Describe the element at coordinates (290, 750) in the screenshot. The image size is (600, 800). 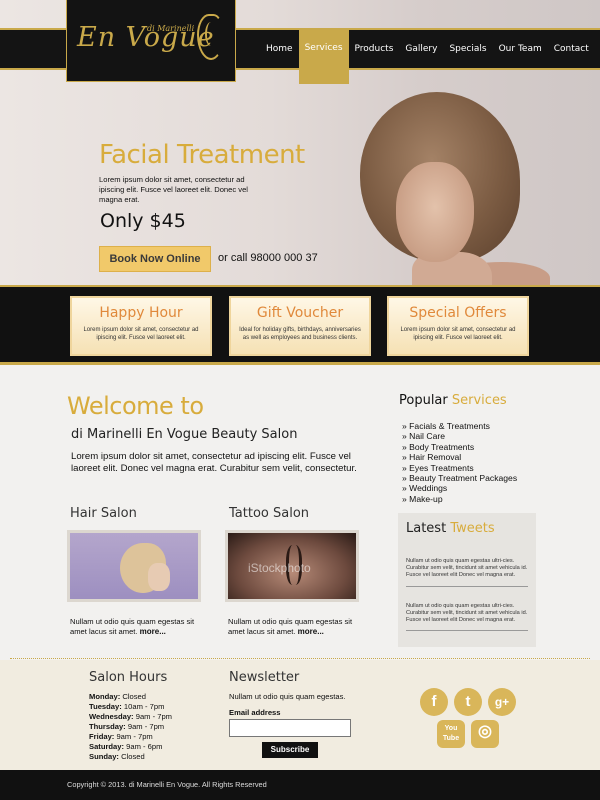
I see `subscribe-button: Subscribe` at that location.